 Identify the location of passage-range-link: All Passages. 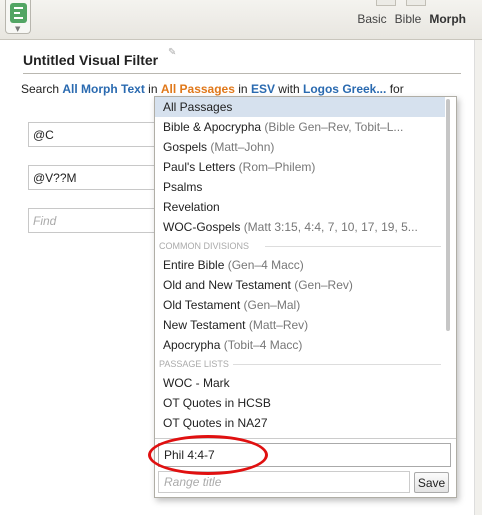
(198, 89).